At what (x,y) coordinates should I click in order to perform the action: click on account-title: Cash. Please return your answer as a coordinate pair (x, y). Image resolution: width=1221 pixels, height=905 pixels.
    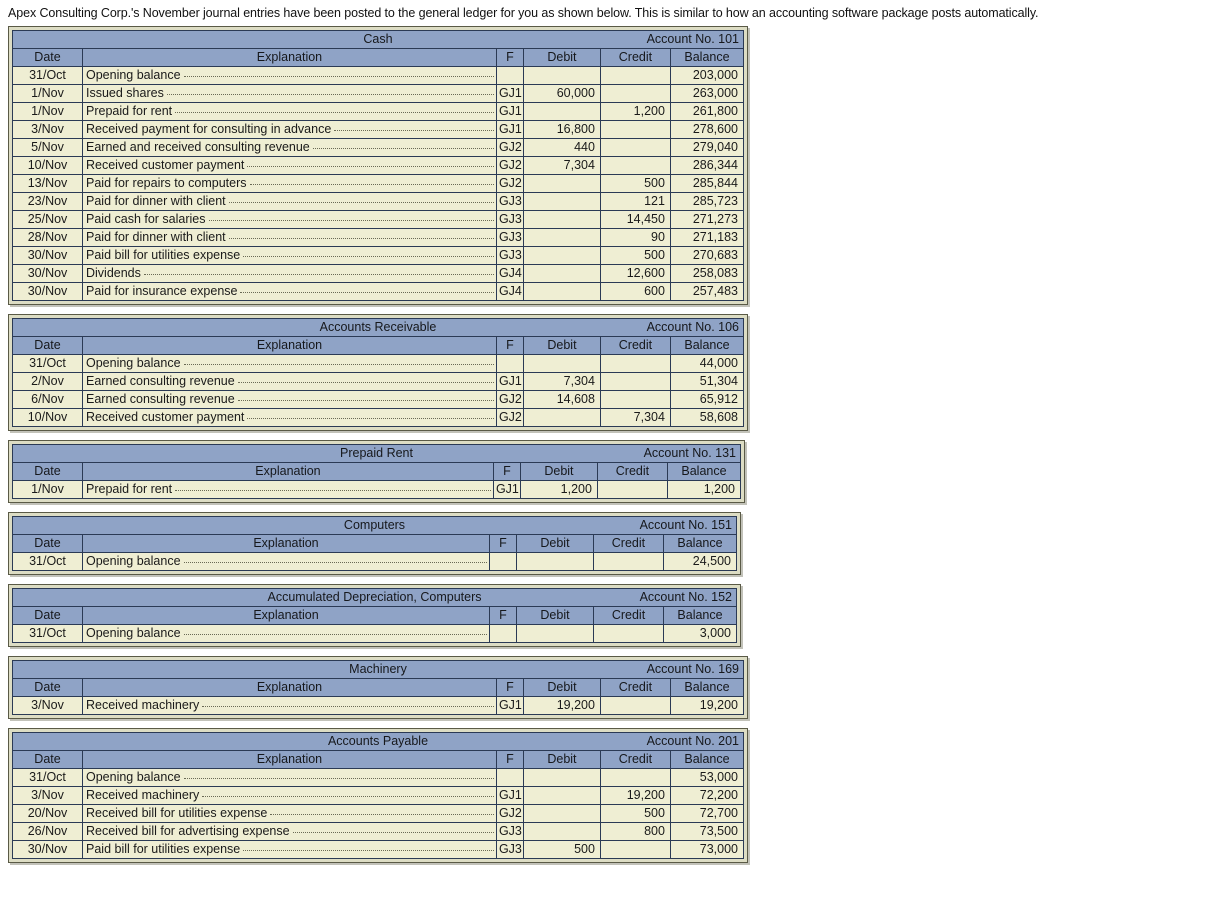
    Looking at the image, I should click on (378, 39).